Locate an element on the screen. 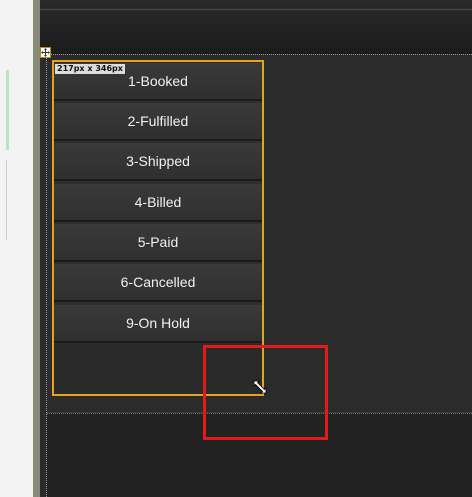  size-readout: 217px x 346px is located at coordinates (90, 69).